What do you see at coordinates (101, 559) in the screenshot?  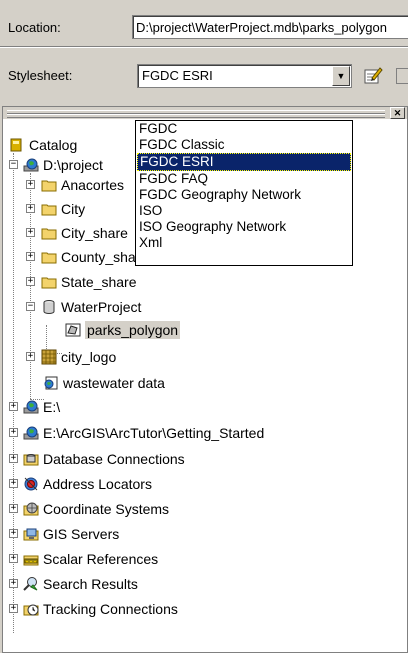 I see `tree-label: Scalar References` at bounding box center [101, 559].